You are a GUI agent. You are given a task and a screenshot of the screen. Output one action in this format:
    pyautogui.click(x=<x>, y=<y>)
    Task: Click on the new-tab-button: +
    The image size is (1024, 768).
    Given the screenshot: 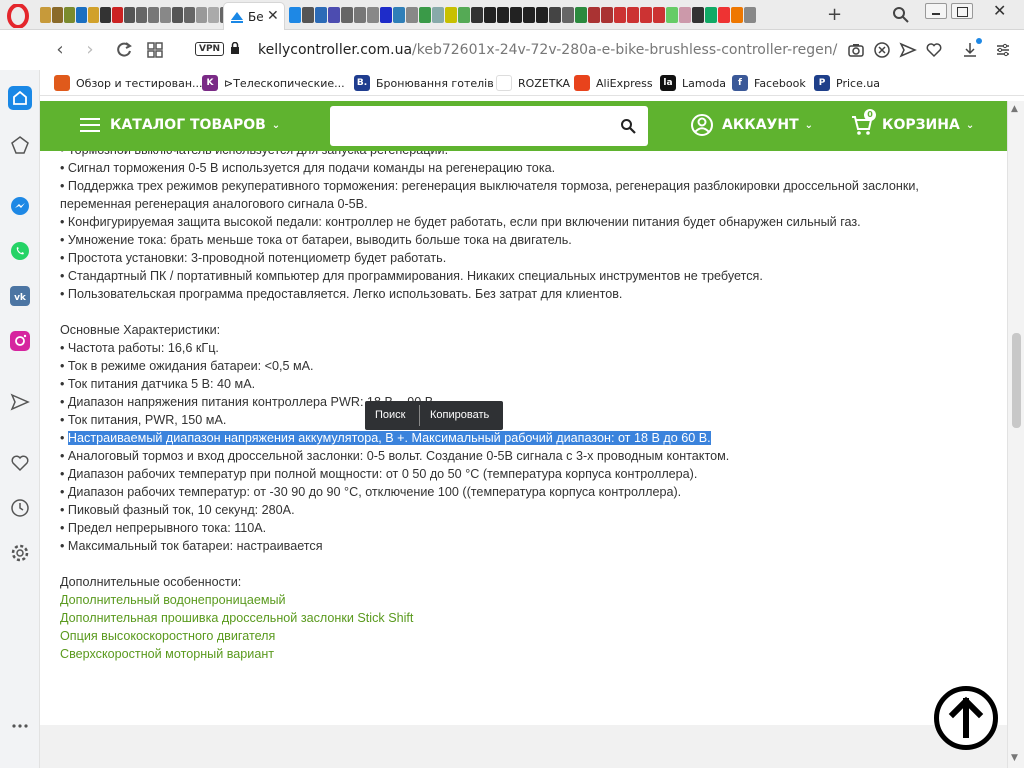 What is the action you would take?
    pyautogui.click(x=834, y=14)
    